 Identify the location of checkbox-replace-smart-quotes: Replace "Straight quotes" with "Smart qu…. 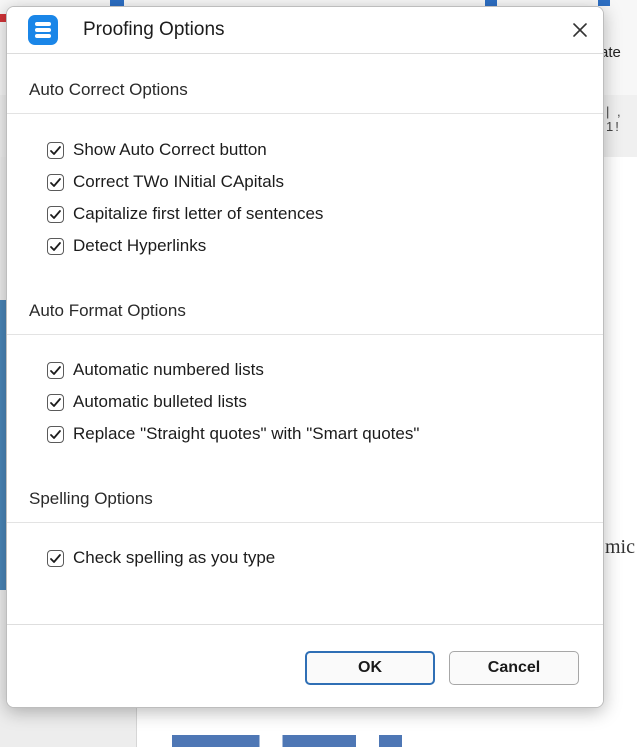
(233, 434).